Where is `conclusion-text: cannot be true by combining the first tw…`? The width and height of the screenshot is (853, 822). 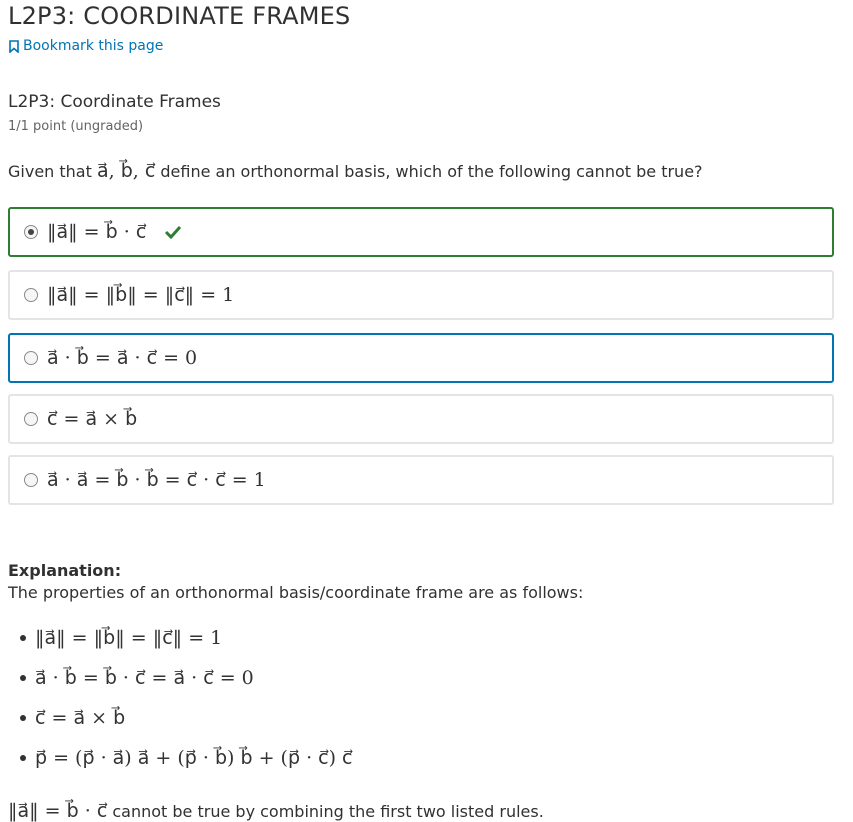 conclusion-text: cannot be true by combining the first tw… is located at coordinates (325, 811).